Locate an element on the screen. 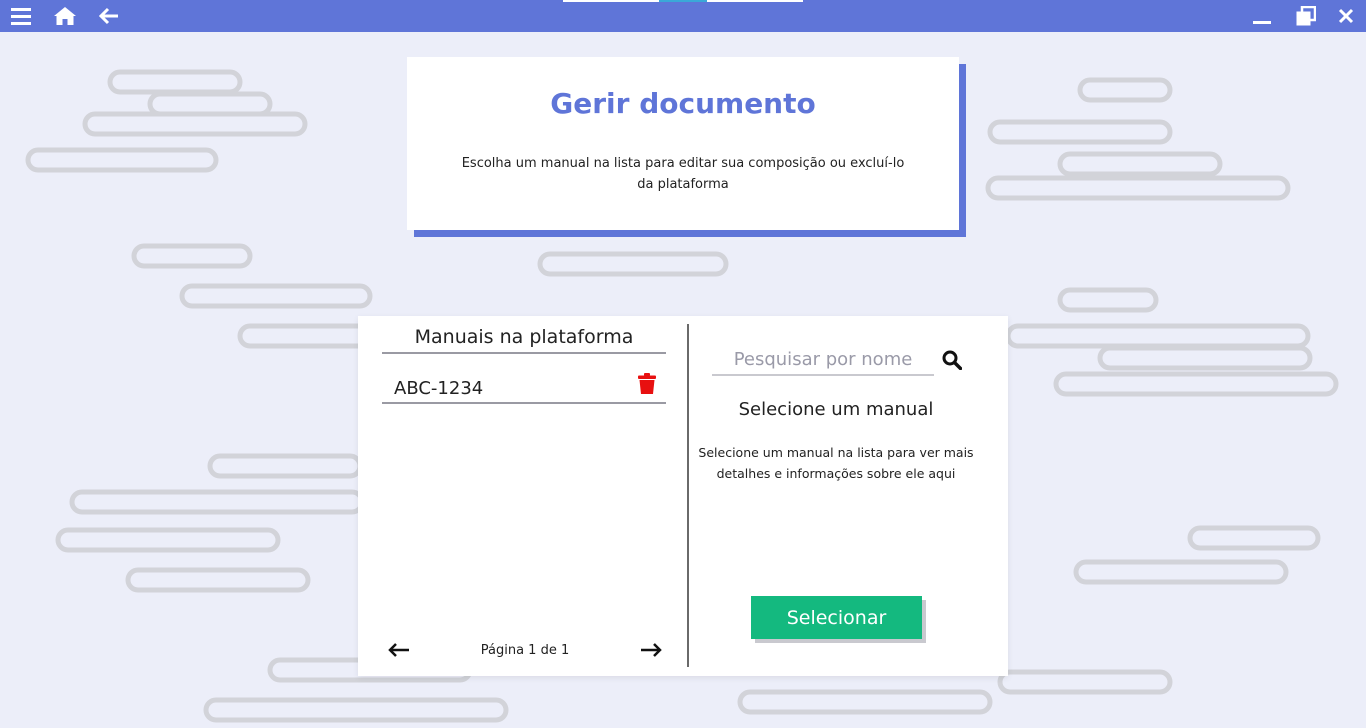 The image size is (1366, 728). list-item: ABC-1234 is located at coordinates (524, 386).